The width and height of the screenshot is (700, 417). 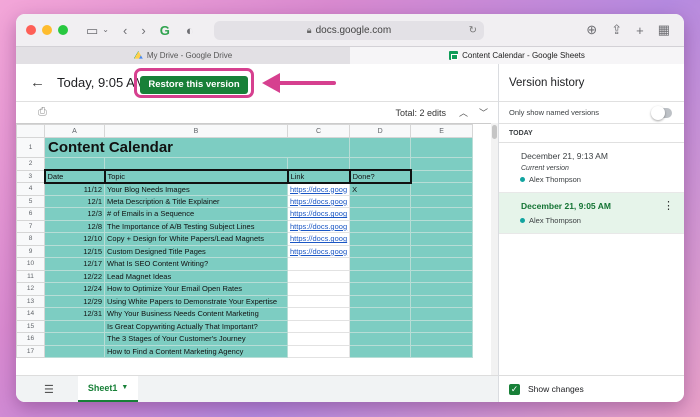 I want to click on date-cell: 12/17, so click(x=74, y=264).